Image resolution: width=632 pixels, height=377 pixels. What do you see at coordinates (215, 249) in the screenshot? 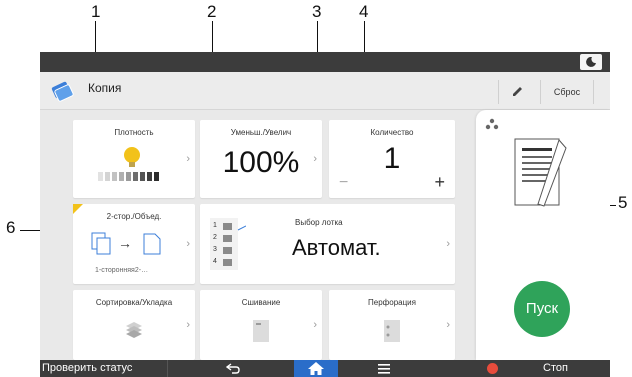
I see `tray-number-3: 3` at bounding box center [215, 249].